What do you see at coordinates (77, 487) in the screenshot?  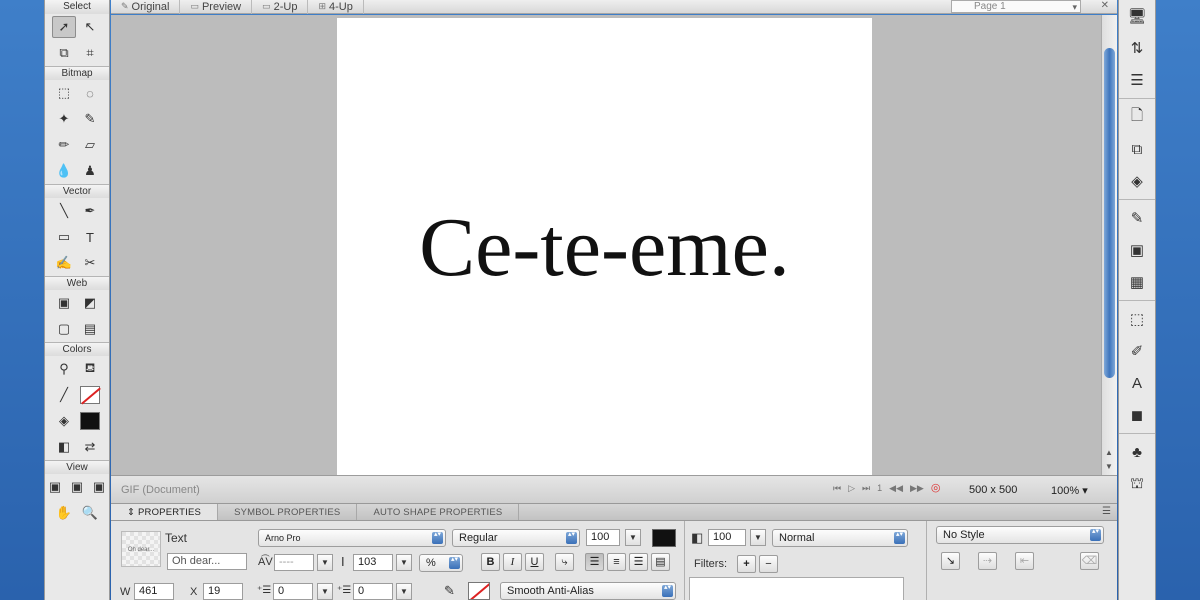 I see `full-screen-menu-icon: ▣` at bounding box center [77, 487].